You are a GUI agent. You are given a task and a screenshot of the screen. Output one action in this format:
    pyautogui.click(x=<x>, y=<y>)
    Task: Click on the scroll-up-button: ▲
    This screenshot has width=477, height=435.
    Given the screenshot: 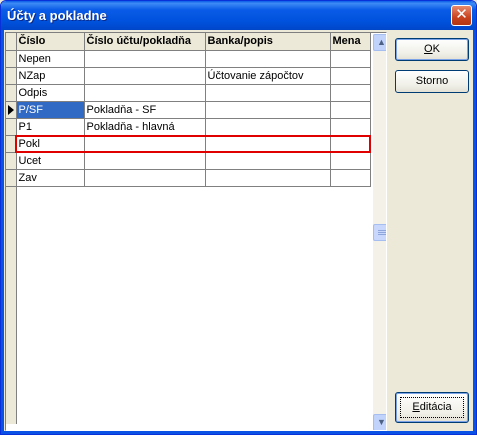 What is the action you would take?
    pyautogui.click(x=379, y=42)
    